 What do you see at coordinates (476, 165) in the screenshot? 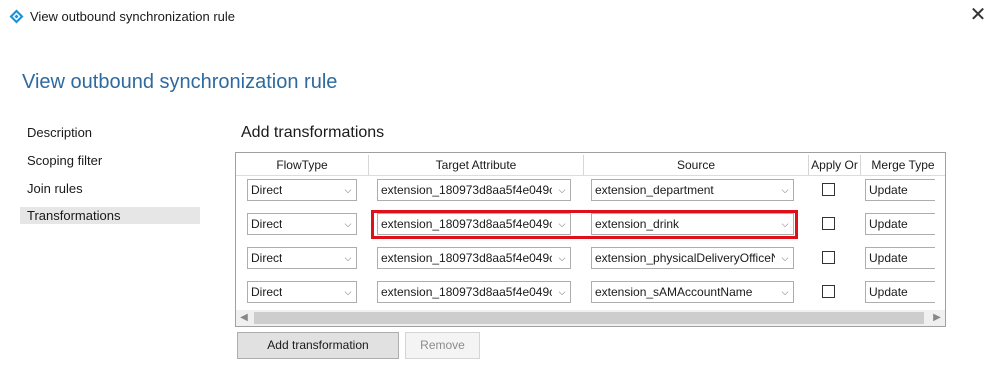
I see `column-header-target-attribute: Target Attribute` at bounding box center [476, 165].